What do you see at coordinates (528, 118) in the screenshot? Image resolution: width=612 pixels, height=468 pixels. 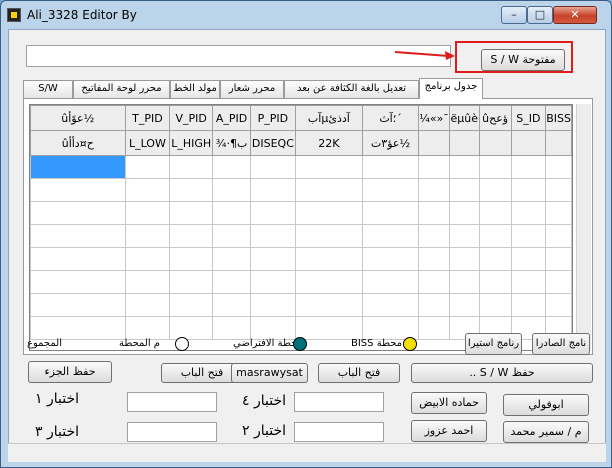 I see `column-header: S_ID` at bounding box center [528, 118].